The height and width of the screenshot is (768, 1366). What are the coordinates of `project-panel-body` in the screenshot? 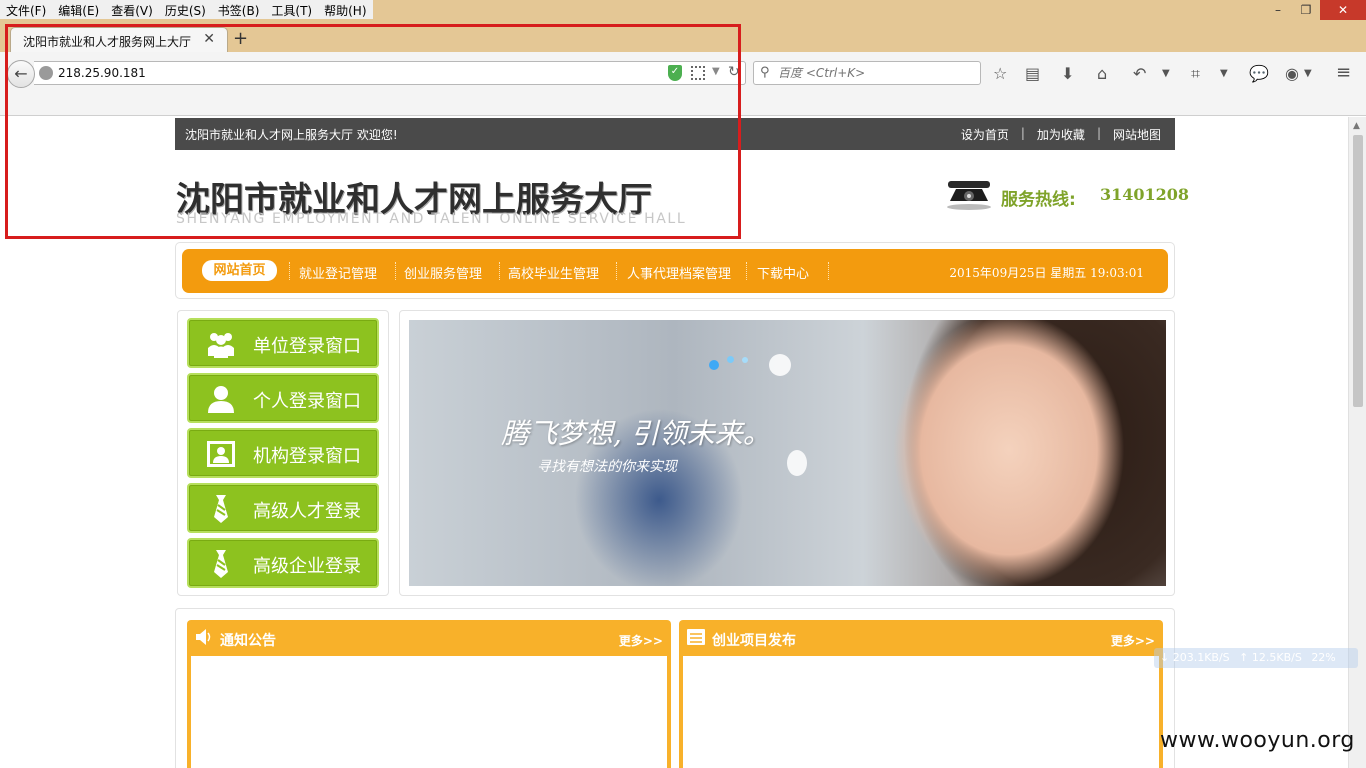 It's located at (921, 712).